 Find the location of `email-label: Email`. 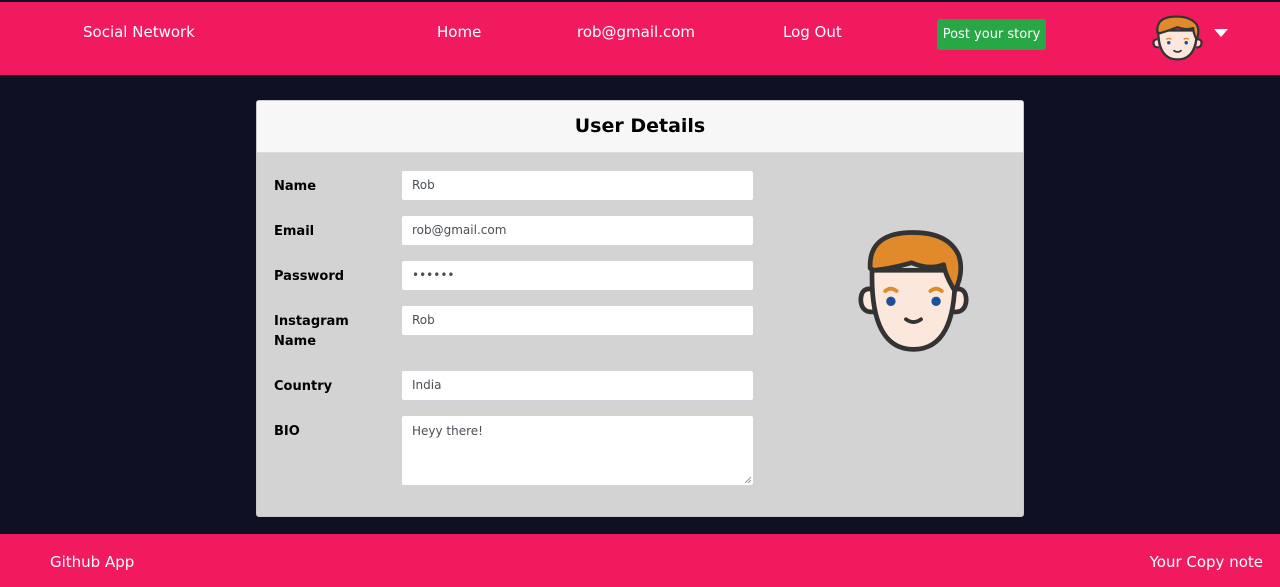

email-label: Email is located at coordinates (294, 231).